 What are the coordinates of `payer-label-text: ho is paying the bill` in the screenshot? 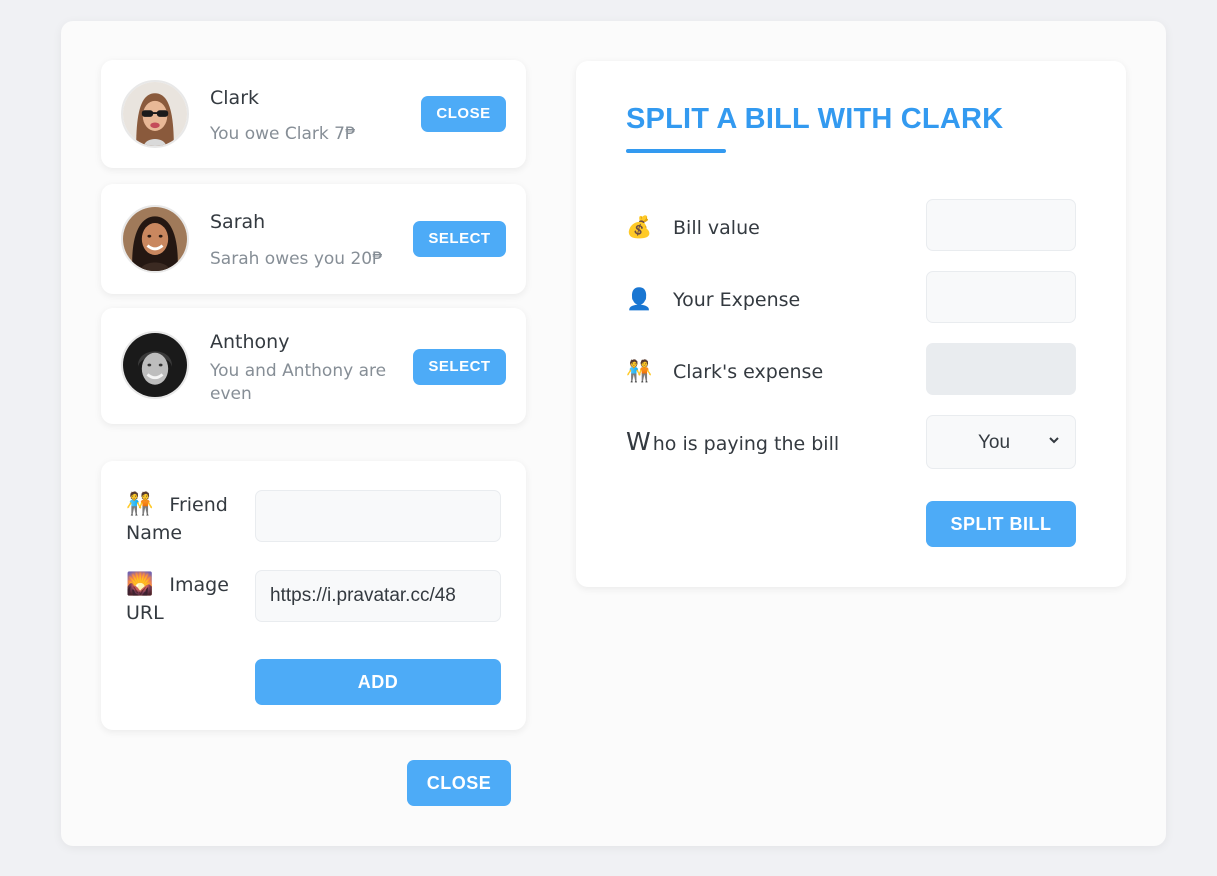 It's located at (746, 444).